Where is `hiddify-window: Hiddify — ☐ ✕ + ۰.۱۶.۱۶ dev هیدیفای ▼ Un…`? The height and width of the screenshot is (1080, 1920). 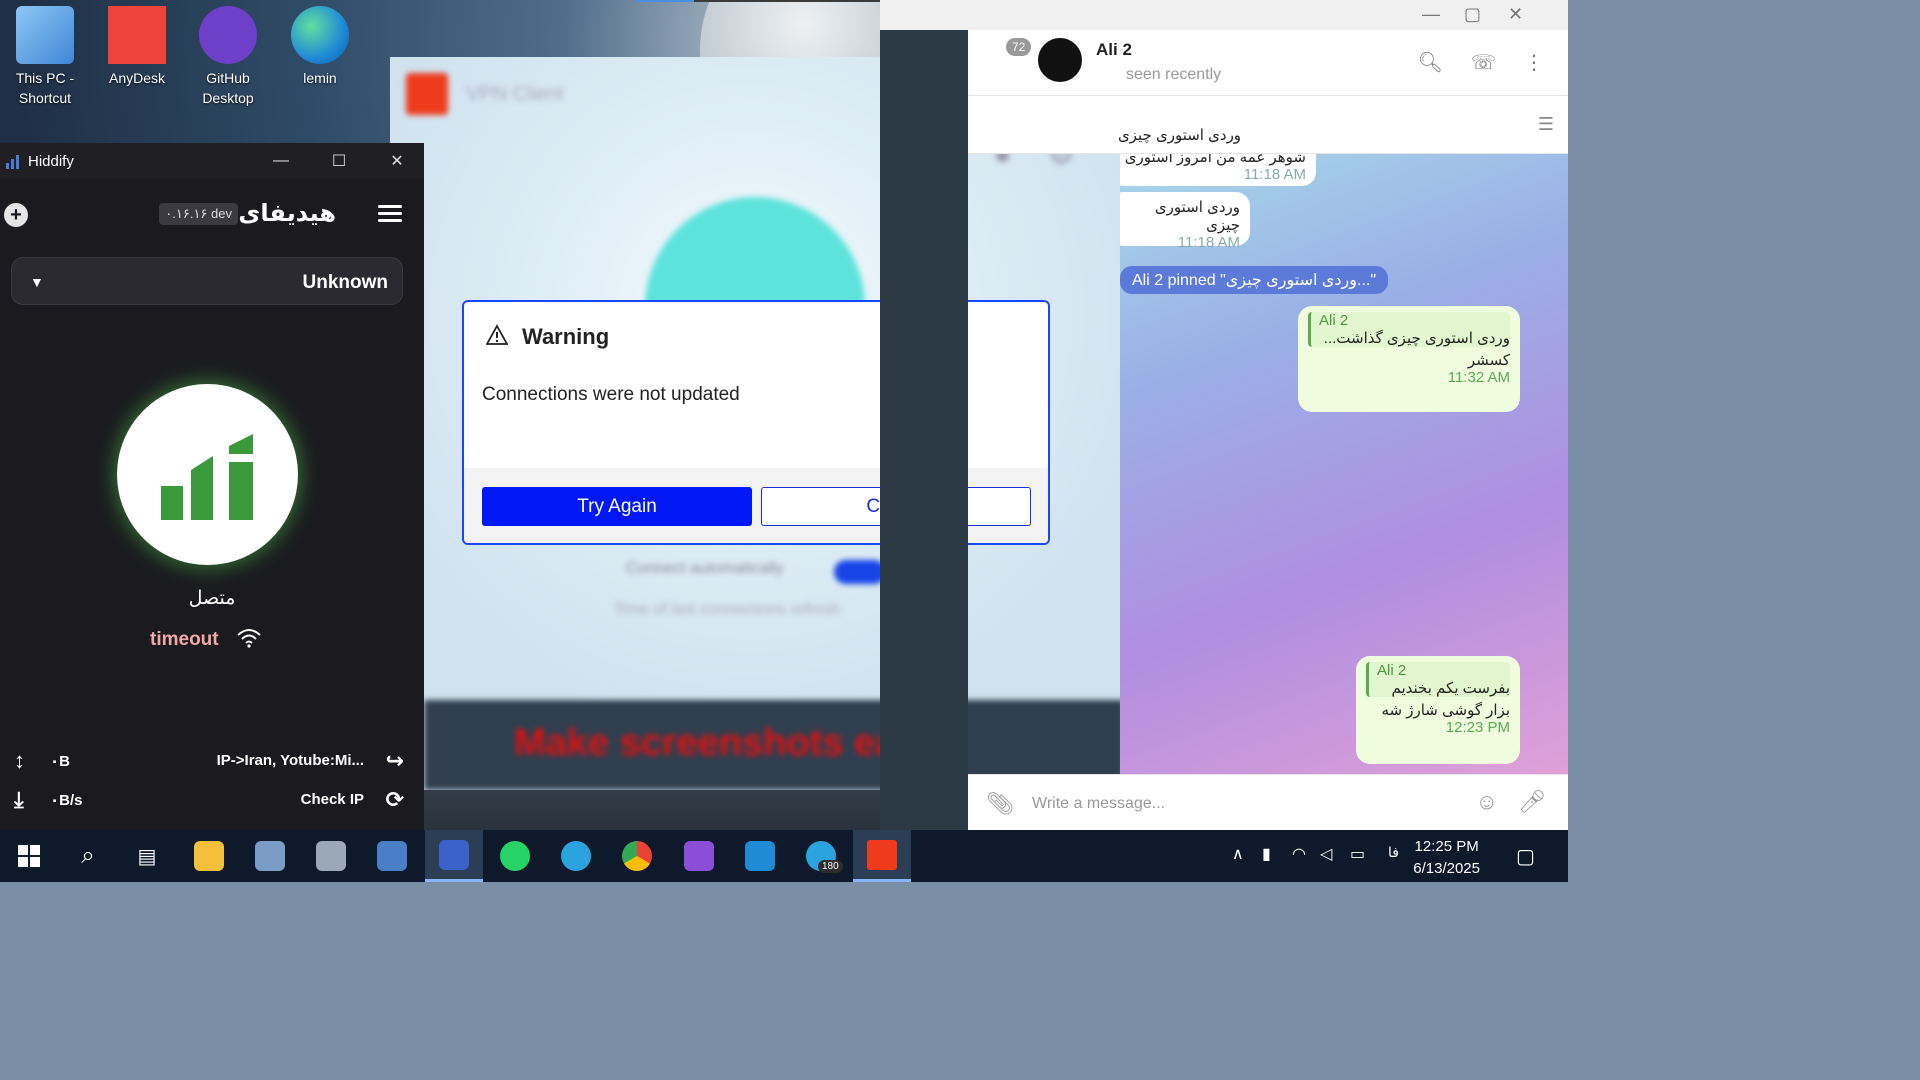
hiddify-window: Hiddify — ☐ ✕ + ۰.۱۶.۱۶ dev هیدیفای ▼ Un… is located at coordinates (212, 486).